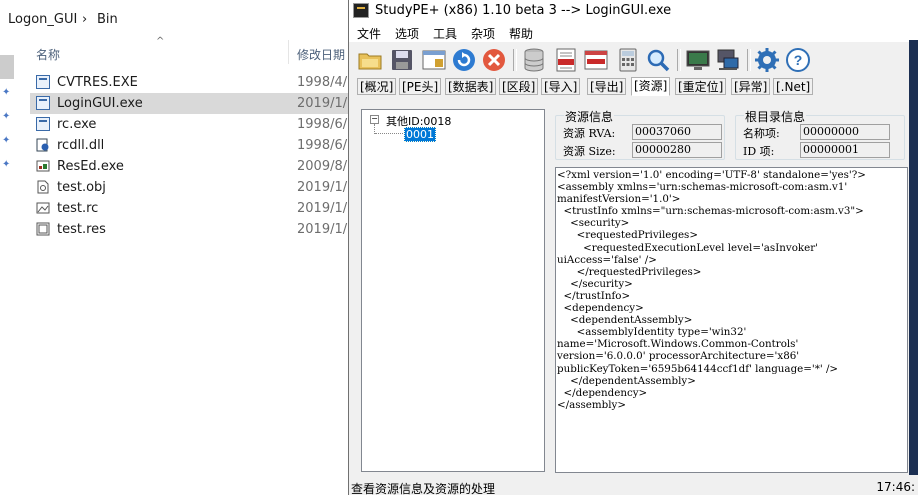  Describe the element at coordinates (420, 134) in the screenshot. I see `tree-node-child-selected: 0001` at that location.